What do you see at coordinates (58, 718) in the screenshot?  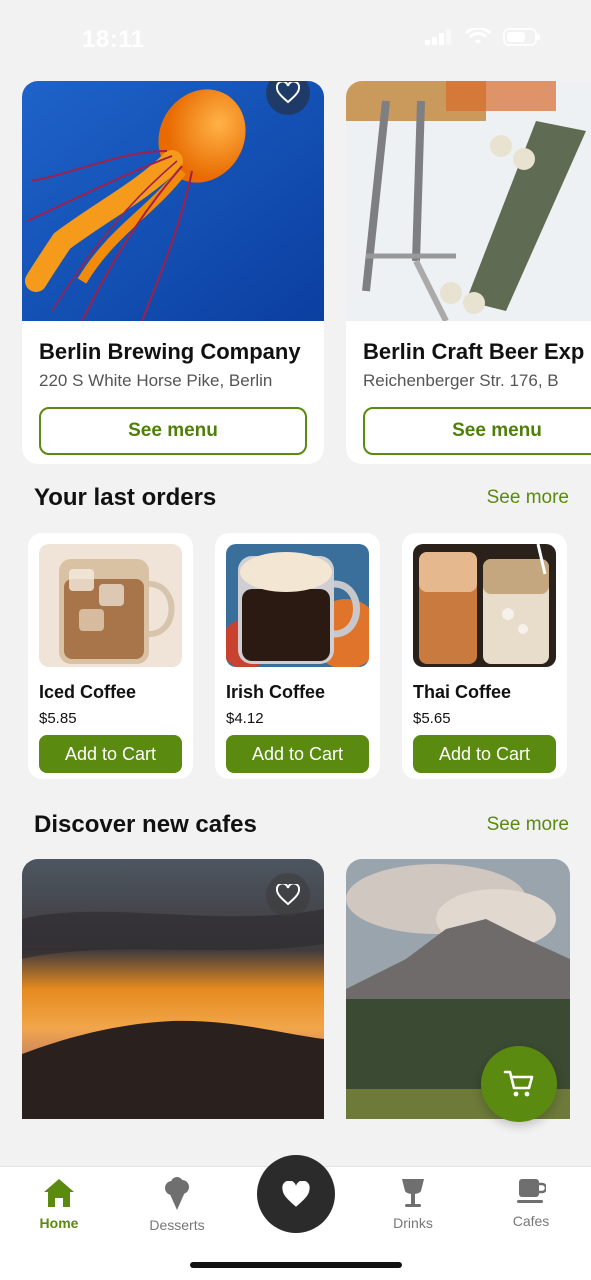 I see `product-price: $5.85` at bounding box center [58, 718].